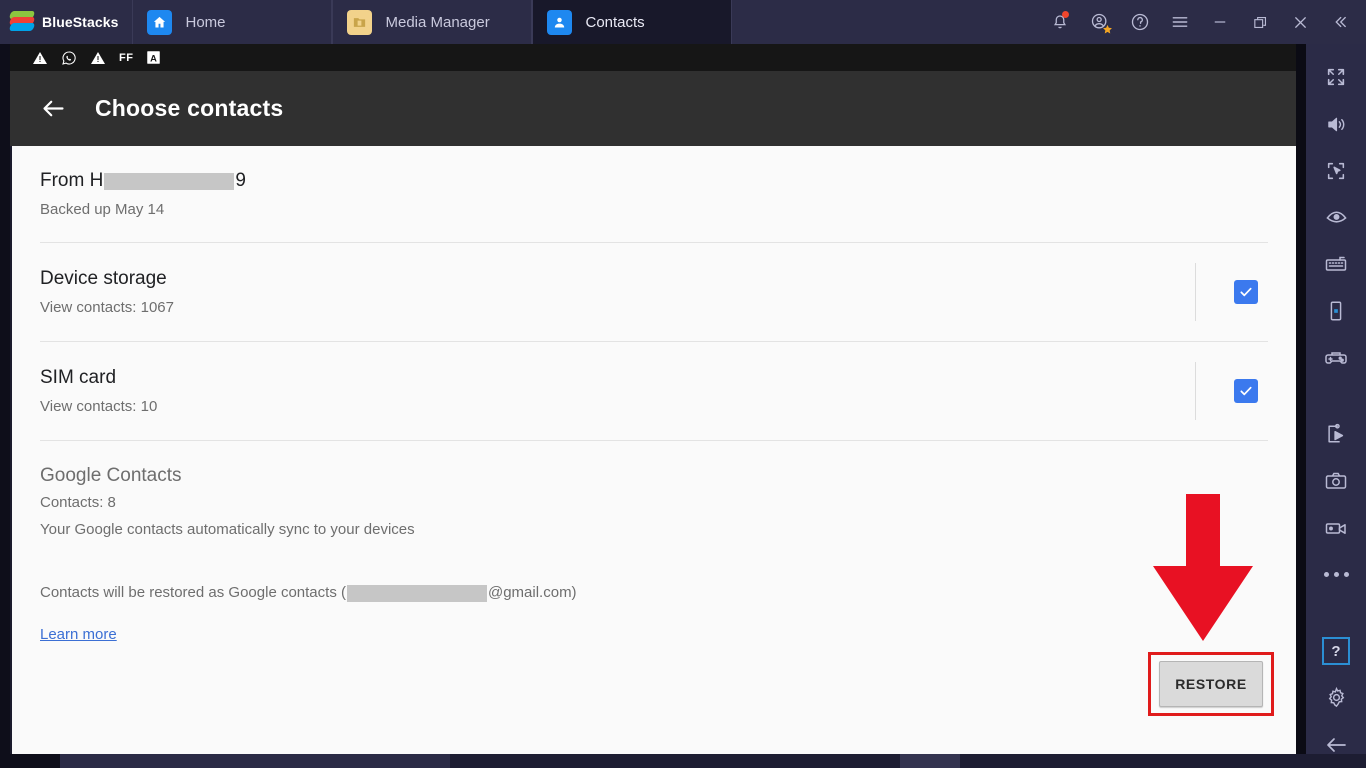 The width and height of the screenshot is (1366, 768). Describe the element at coordinates (1336, 264) in the screenshot. I see `keyboard-icon` at that location.